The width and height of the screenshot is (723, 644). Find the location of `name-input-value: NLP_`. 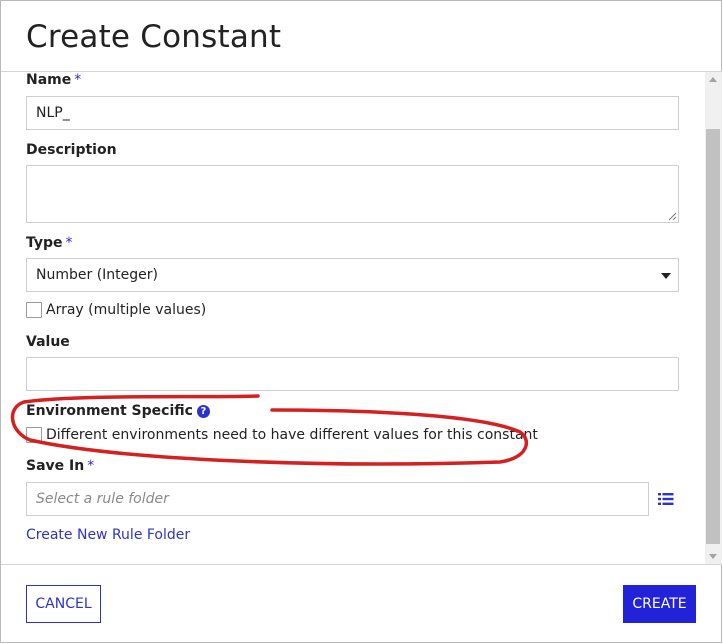

name-input-value: NLP_ is located at coordinates (53, 113).